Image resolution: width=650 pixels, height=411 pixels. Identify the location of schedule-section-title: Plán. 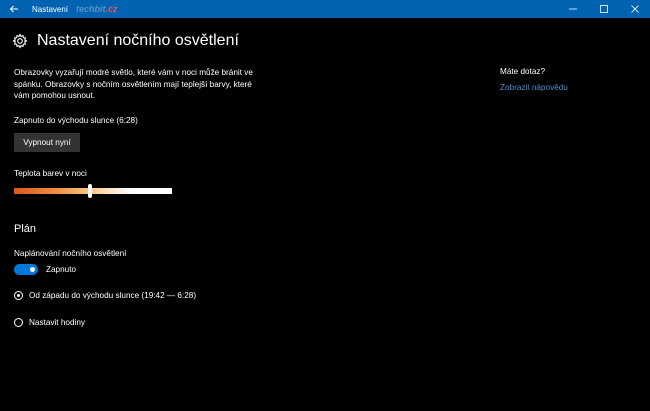
(25, 229).